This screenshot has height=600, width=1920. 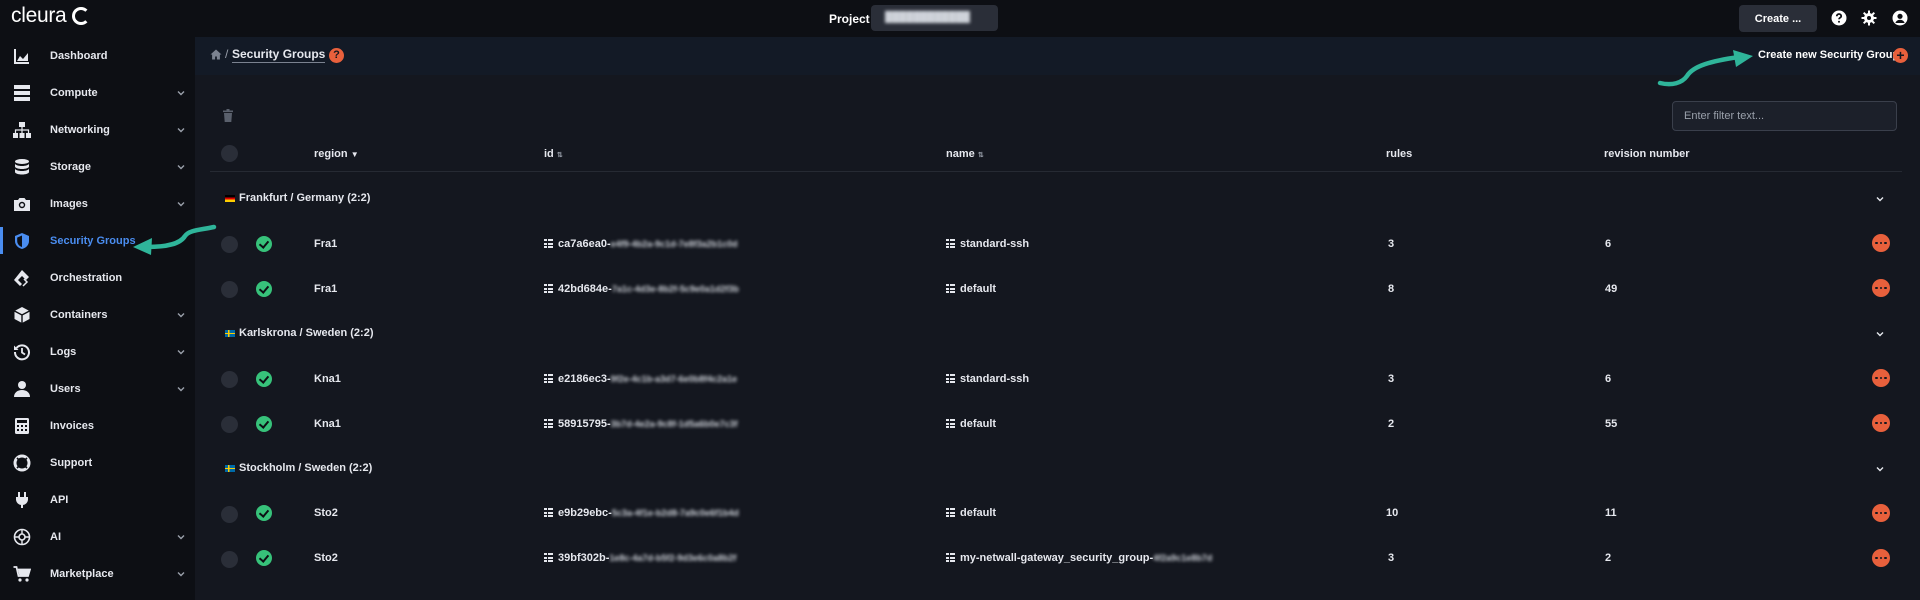 What do you see at coordinates (980, 155) in the screenshot?
I see `sort-icon: ⇅` at bounding box center [980, 155].